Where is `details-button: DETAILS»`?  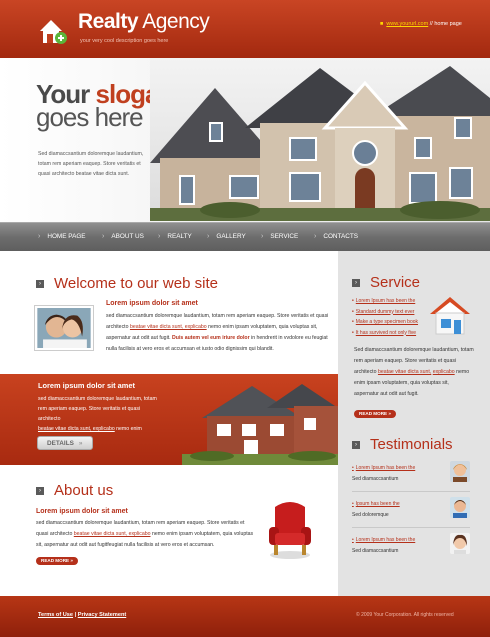
details-button: DETAILS» is located at coordinates (65, 443).